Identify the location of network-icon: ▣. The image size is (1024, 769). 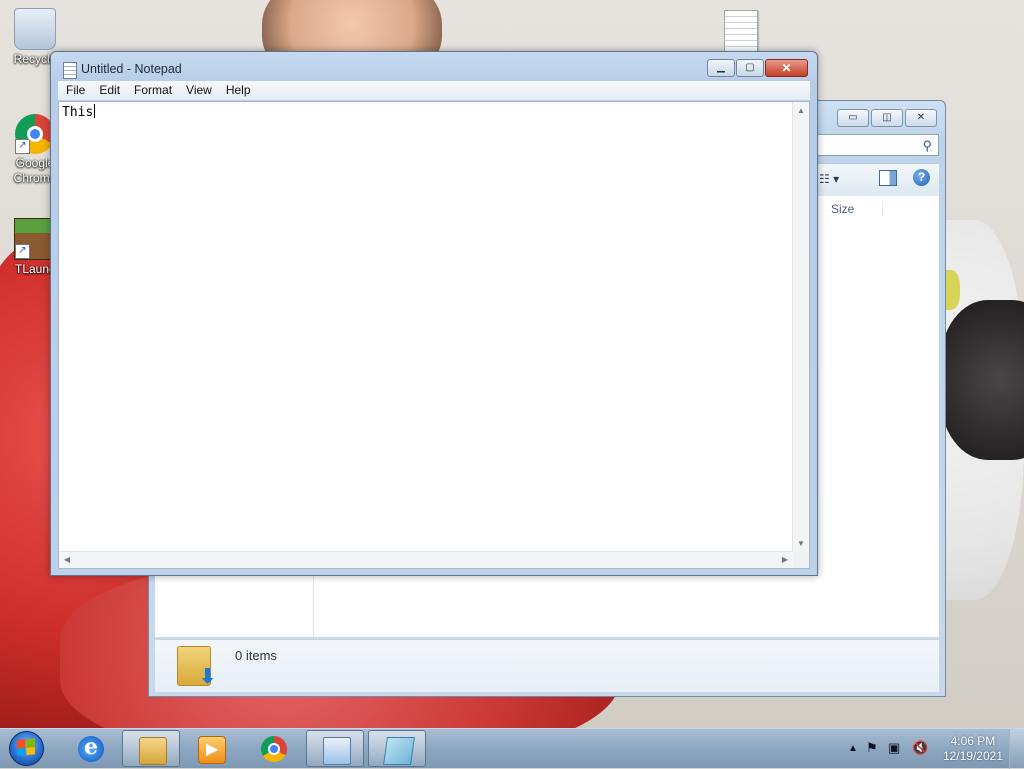
(894, 748).